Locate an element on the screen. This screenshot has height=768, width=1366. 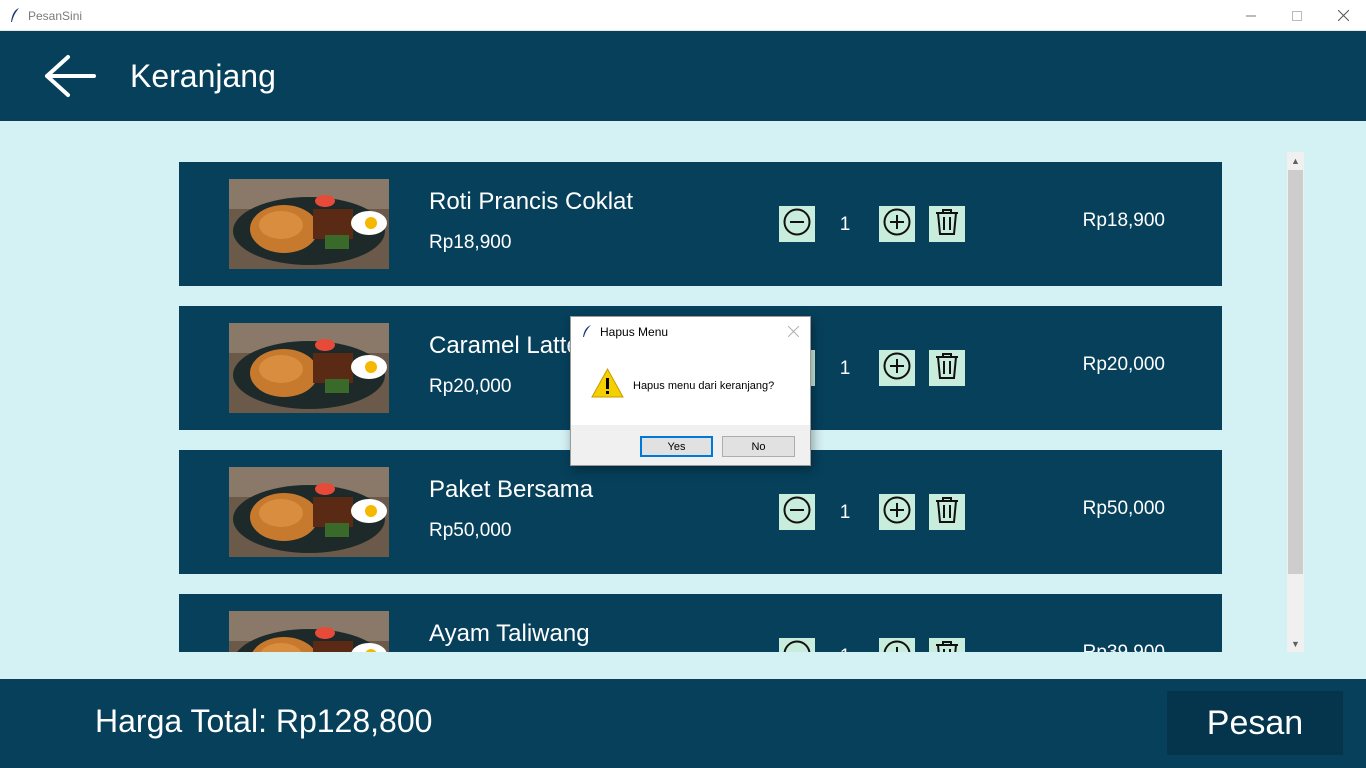
no-button: No is located at coordinates (758, 446).